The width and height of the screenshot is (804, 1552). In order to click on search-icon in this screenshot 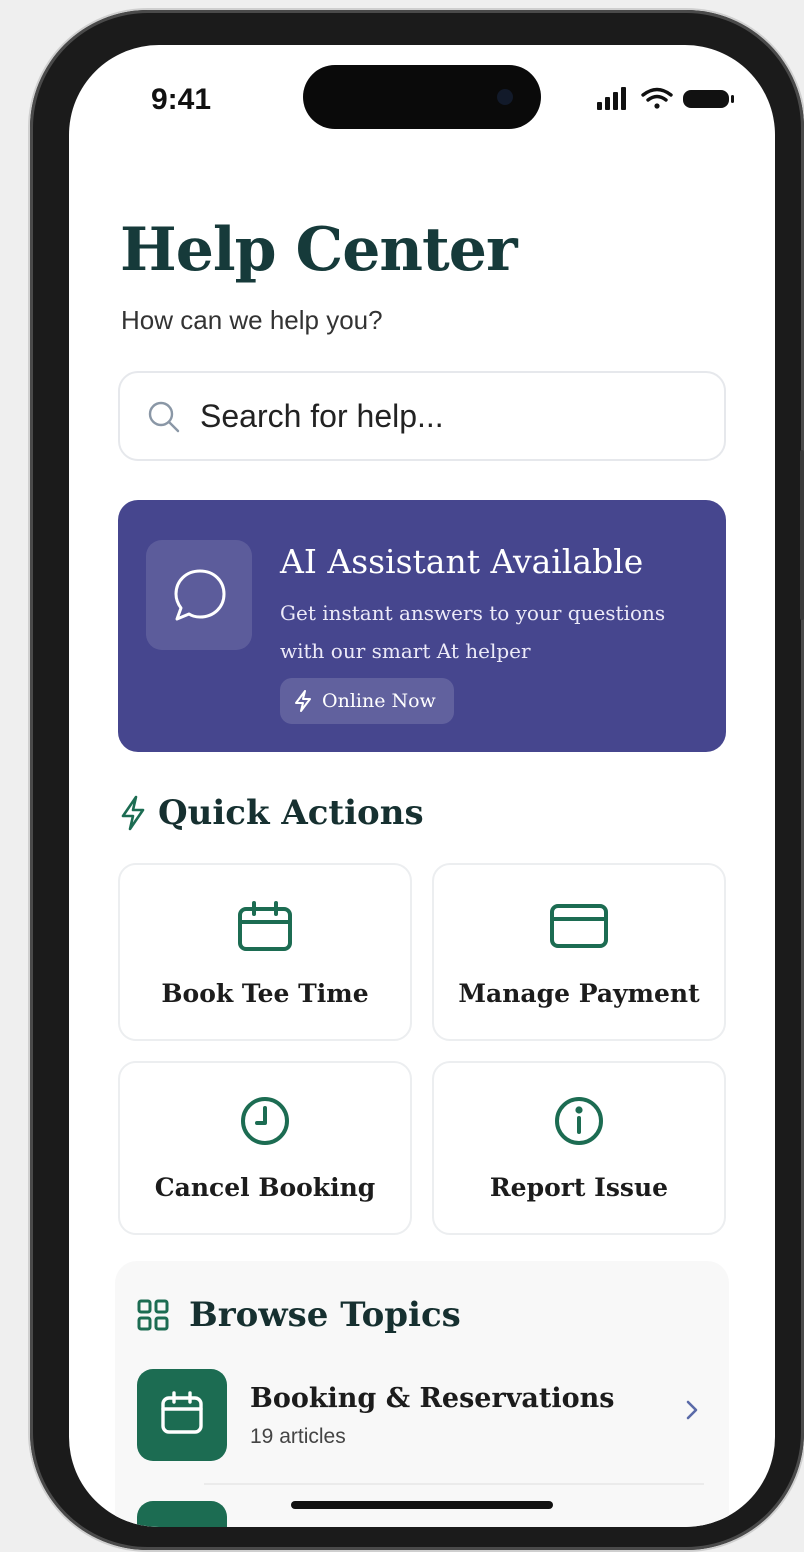, I will do `click(164, 419)`.